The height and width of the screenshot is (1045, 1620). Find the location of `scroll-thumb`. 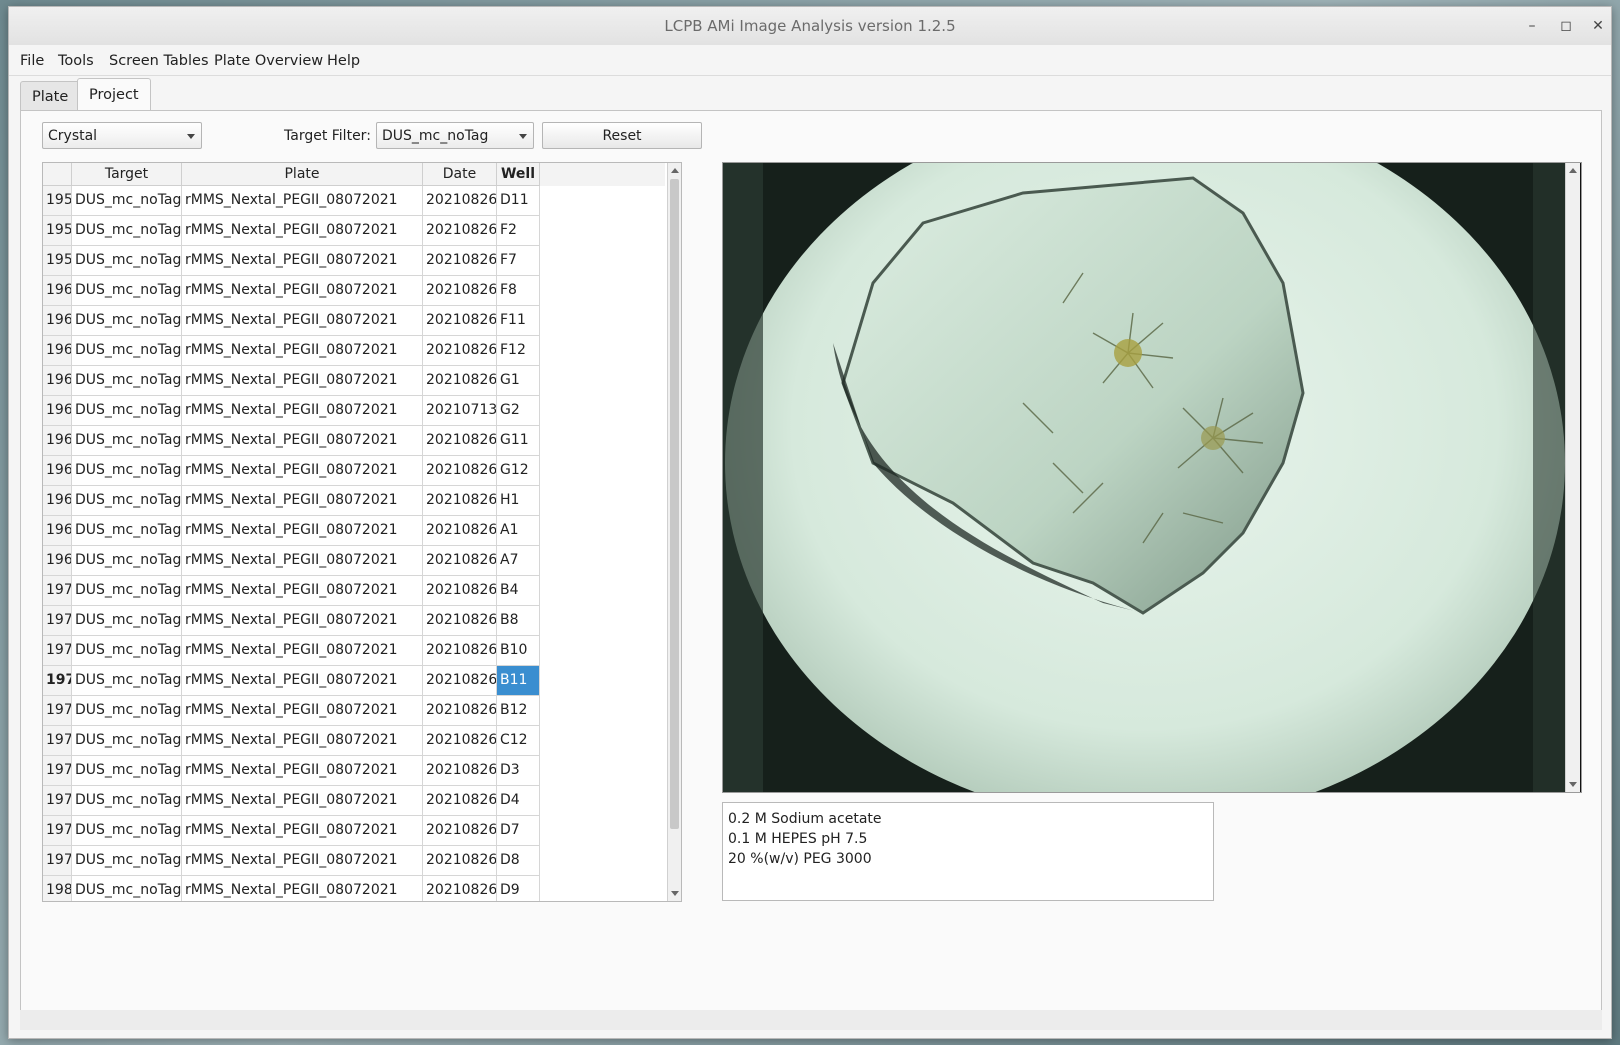

scroll-thumb is located at coordinates (674, 504).